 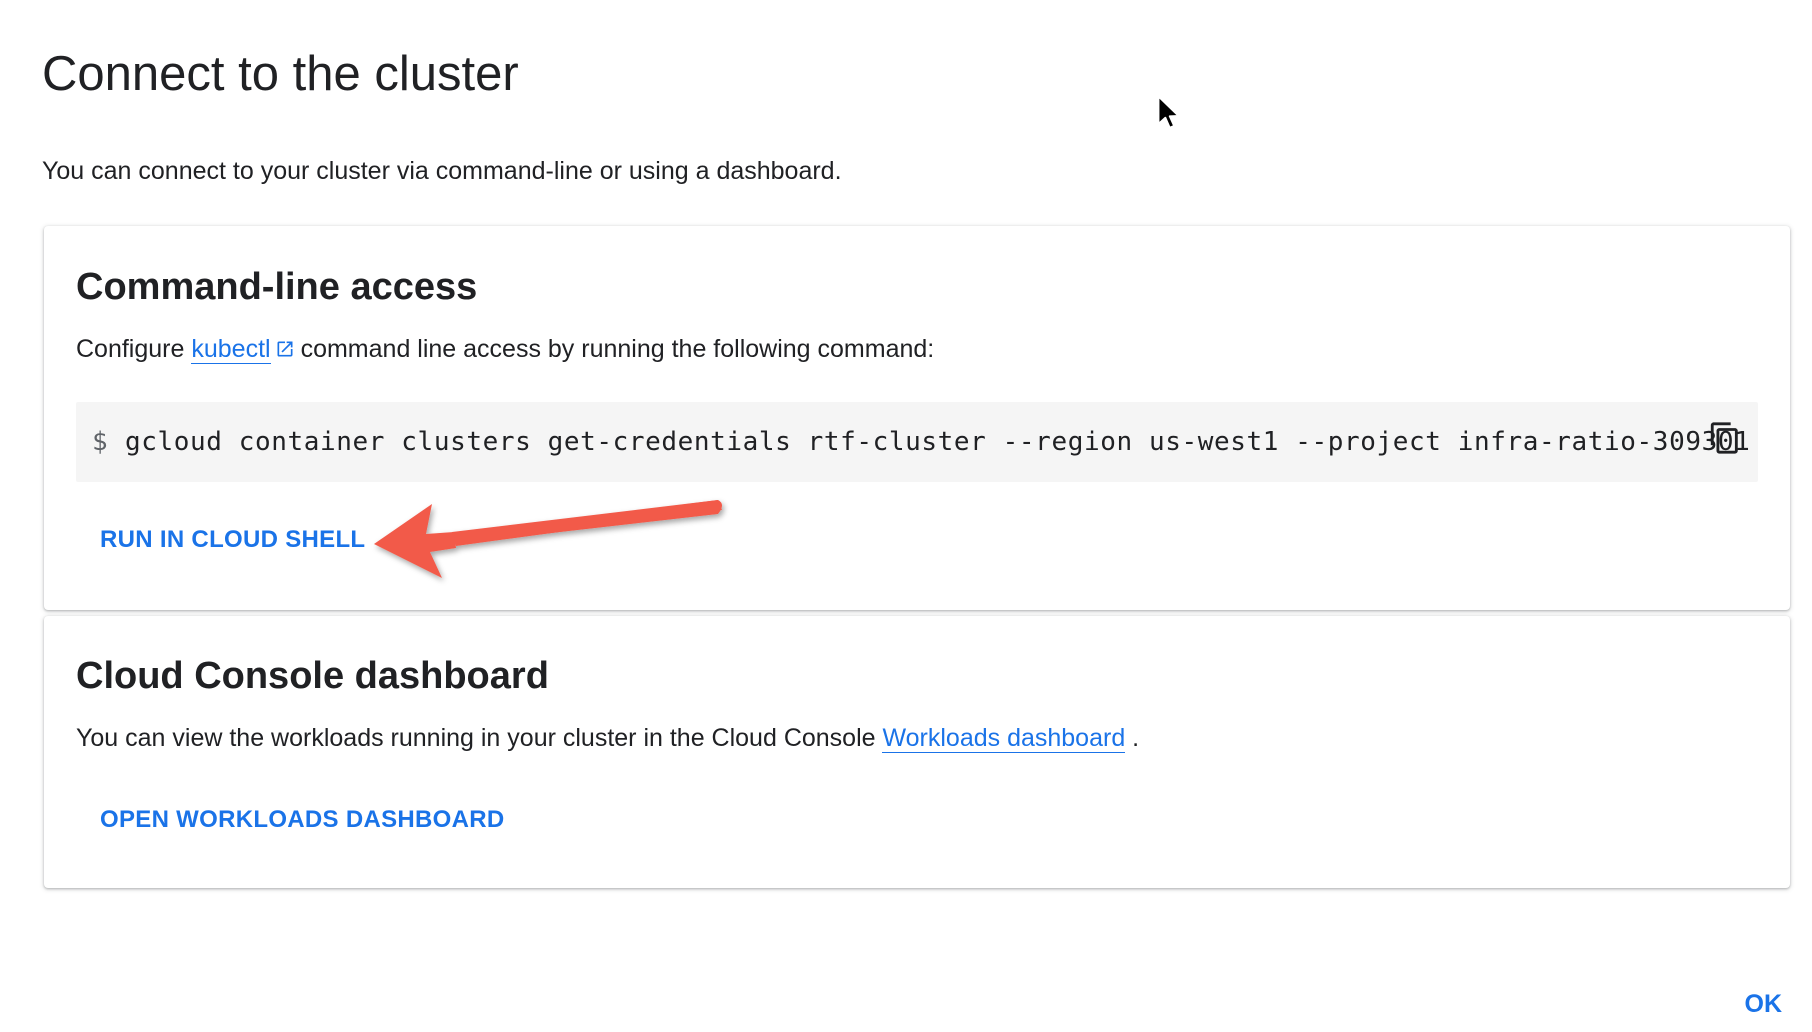 What do you see at coordinates (100, 442) in the screenshot?
I see `shell-prompt: $` at bounding box center [100, 442].